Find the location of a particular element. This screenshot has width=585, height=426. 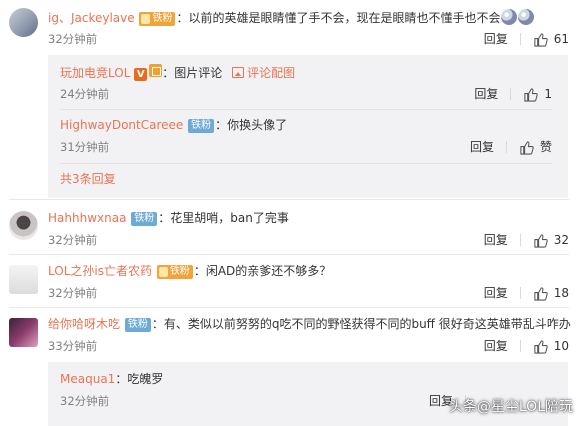

like-button: 赞 is located at coordinates (535, 147).